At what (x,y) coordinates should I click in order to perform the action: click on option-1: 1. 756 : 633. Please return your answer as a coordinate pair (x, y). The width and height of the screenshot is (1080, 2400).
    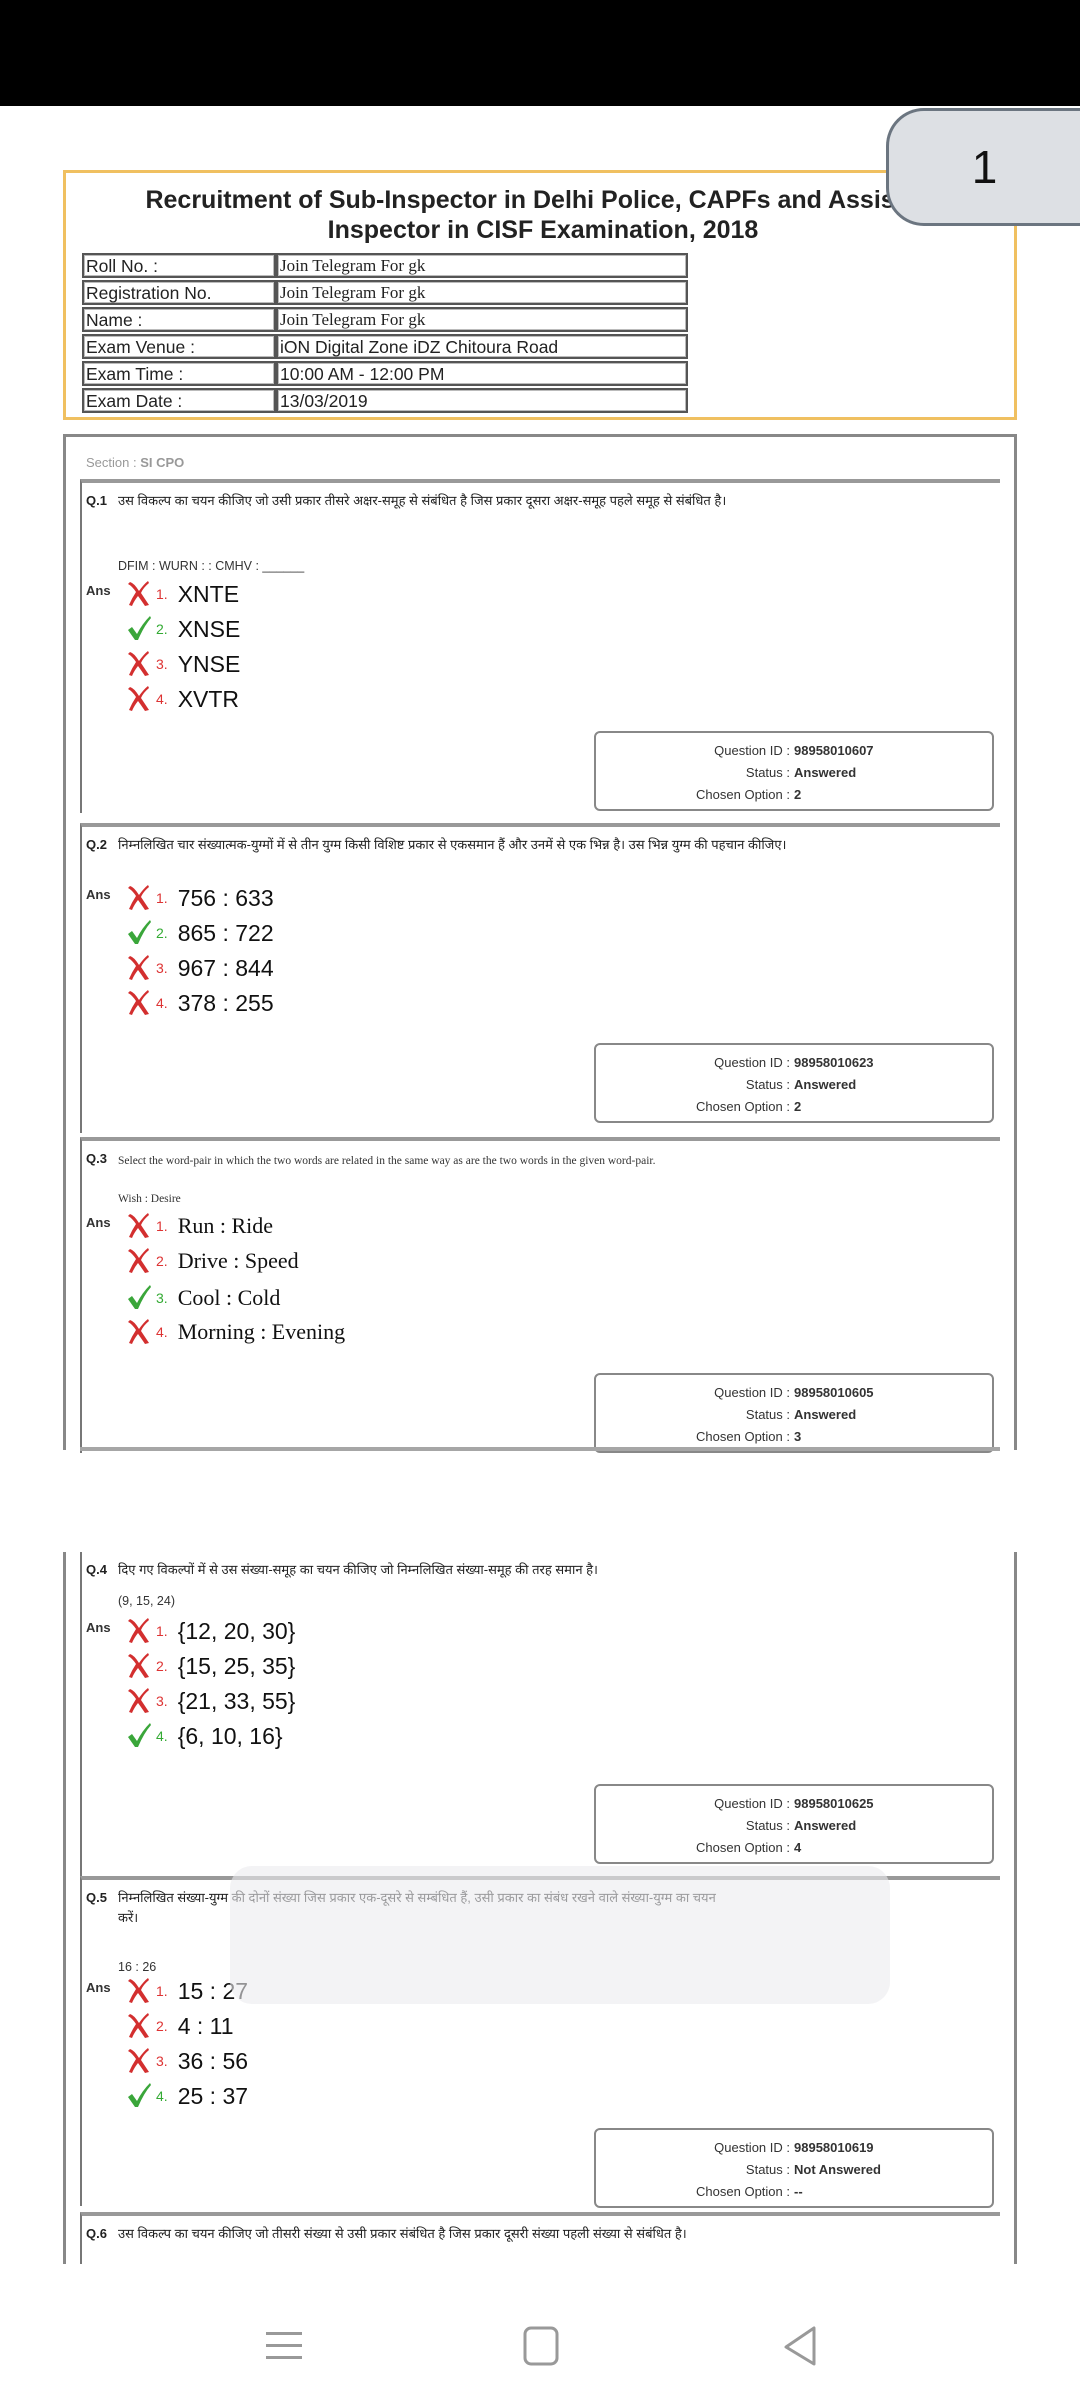
    Looking at the image, I should click on (200, 898).